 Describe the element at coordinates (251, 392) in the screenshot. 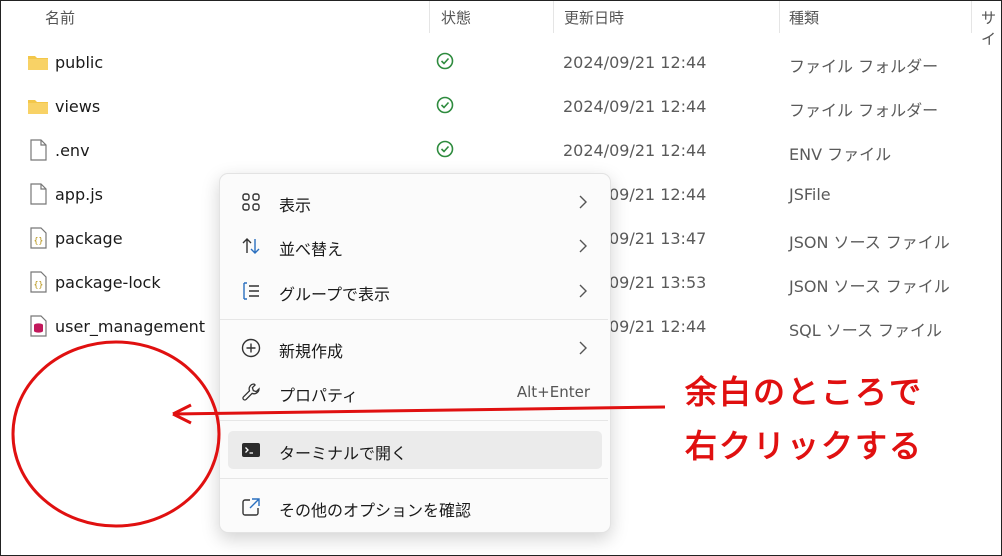

I see `wrench-icon` at that location.